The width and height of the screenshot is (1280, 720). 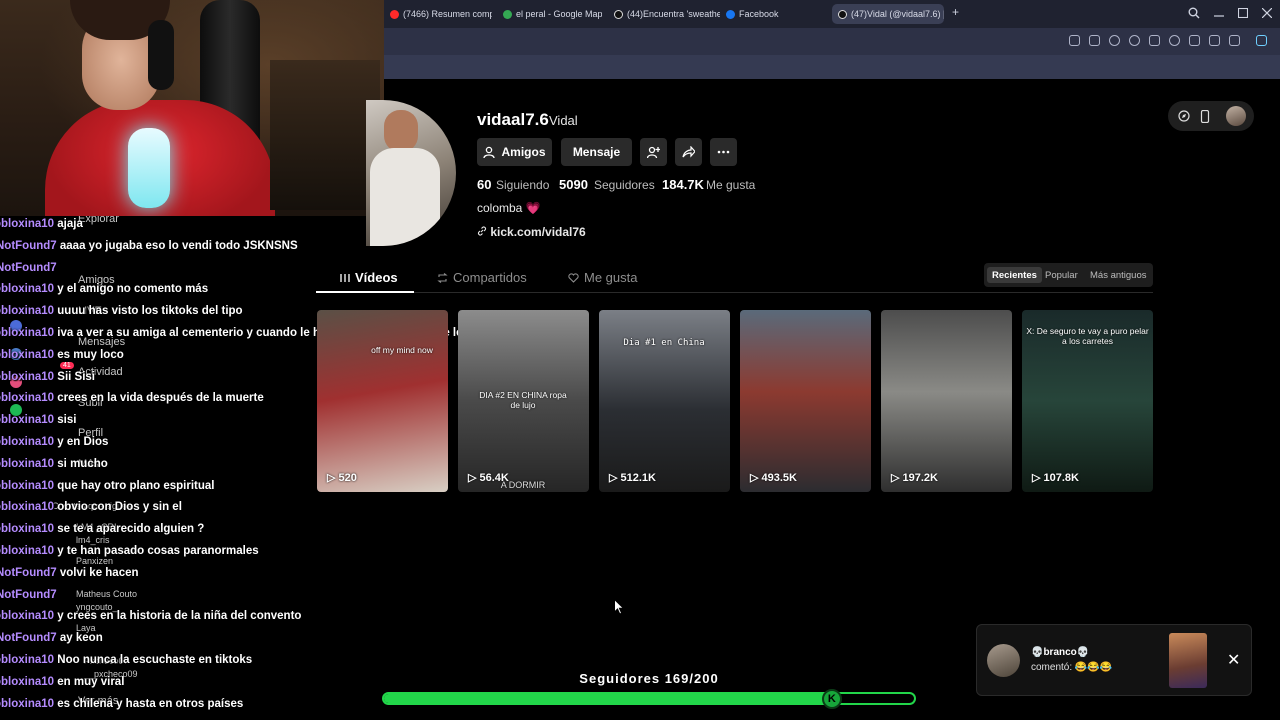 I want to click on chat-message: NotFound7 ay keon, so click(x=51, y=638).